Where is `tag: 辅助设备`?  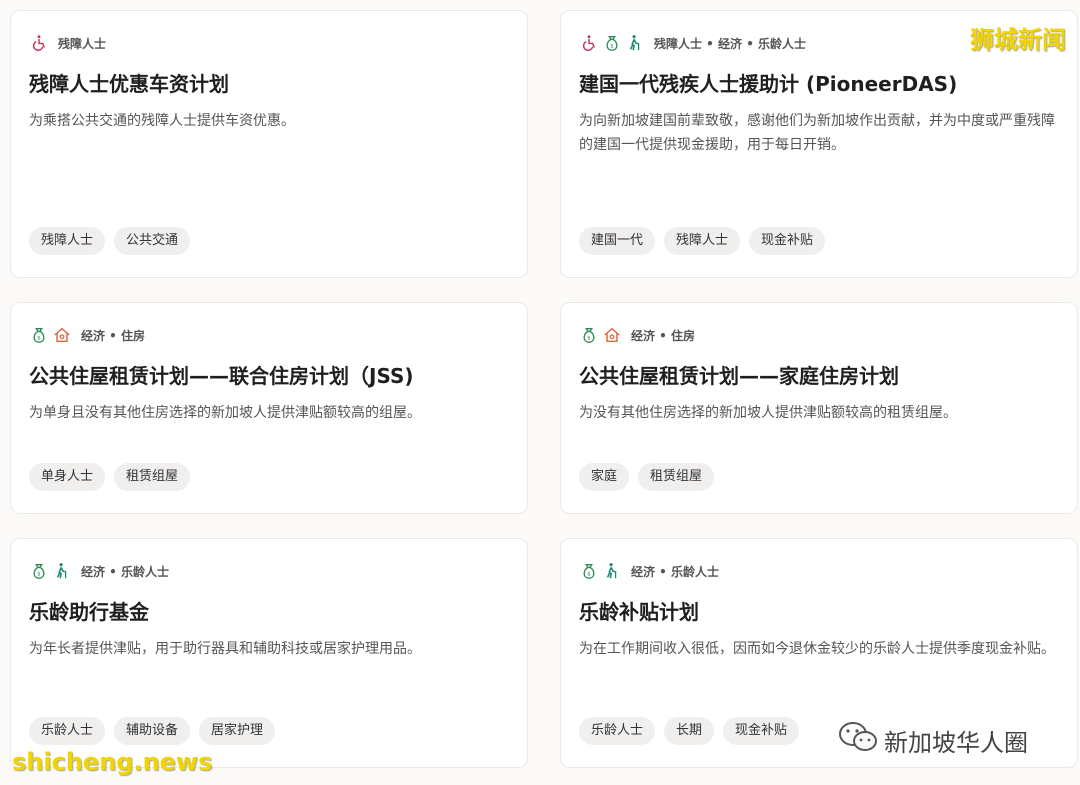 tag: 辅助设备 is located at coordinates (152, 731).